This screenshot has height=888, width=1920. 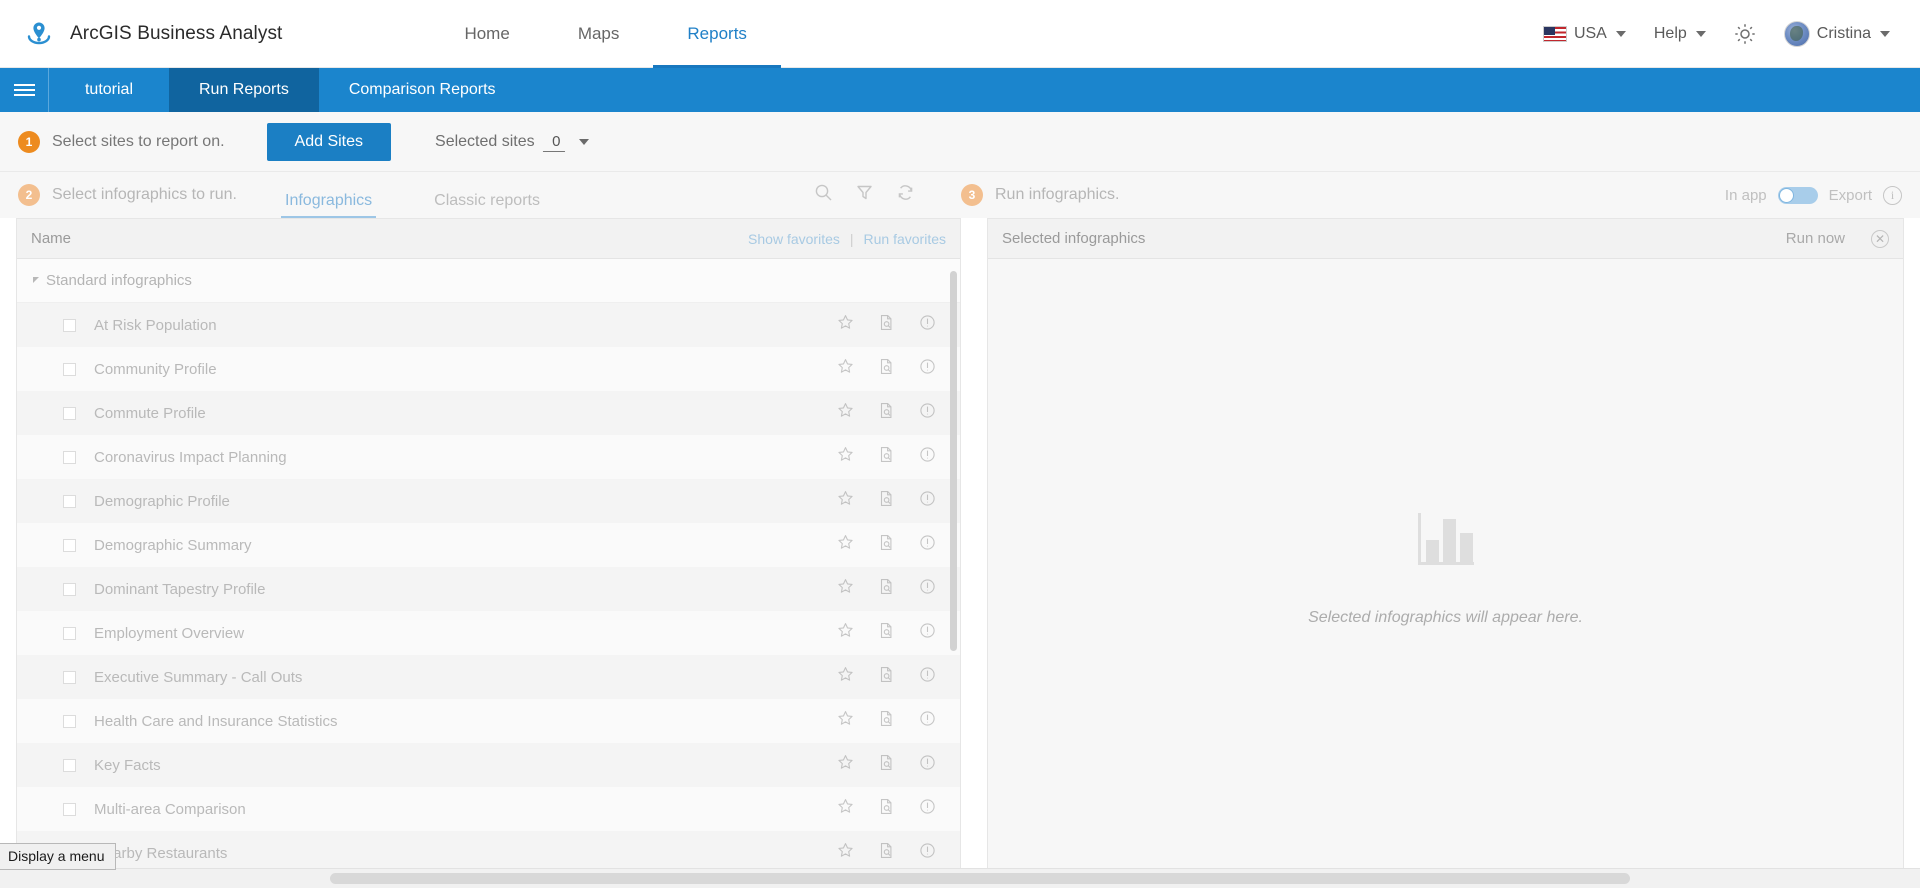 I want to click on close-circle-icon: ✕, so click(x=1880, y=238).